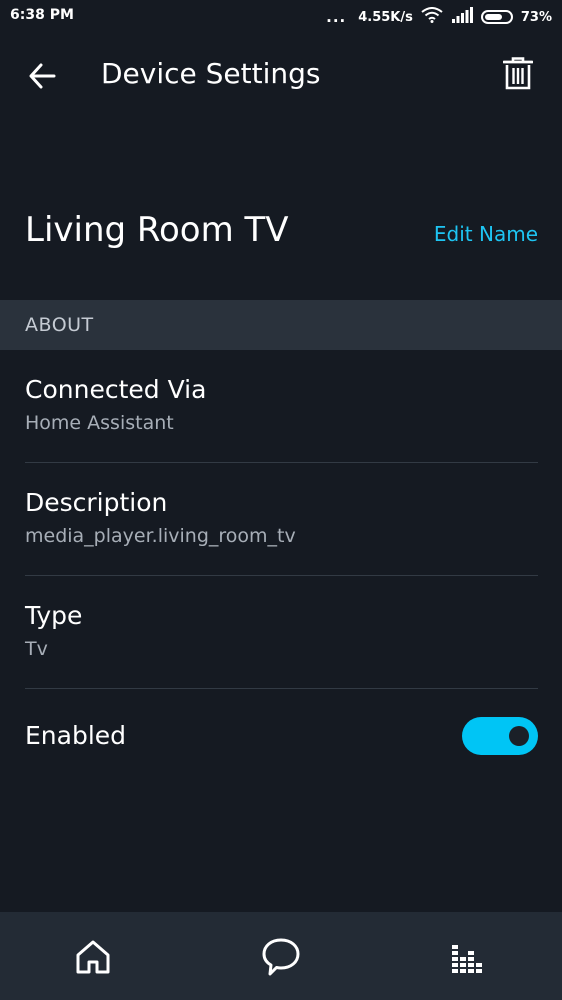  What do you see at coordinates (96, 502) in the screenshot?
I see `row-title: Description` at bounding box center [96, 502].